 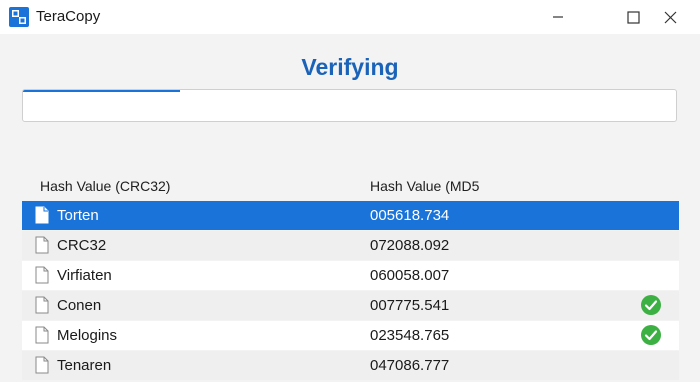 What do you see at coordinates (19, 17) in the screenshot?
I see `teracopy-logo-icon` at bounding box center [19, 17].